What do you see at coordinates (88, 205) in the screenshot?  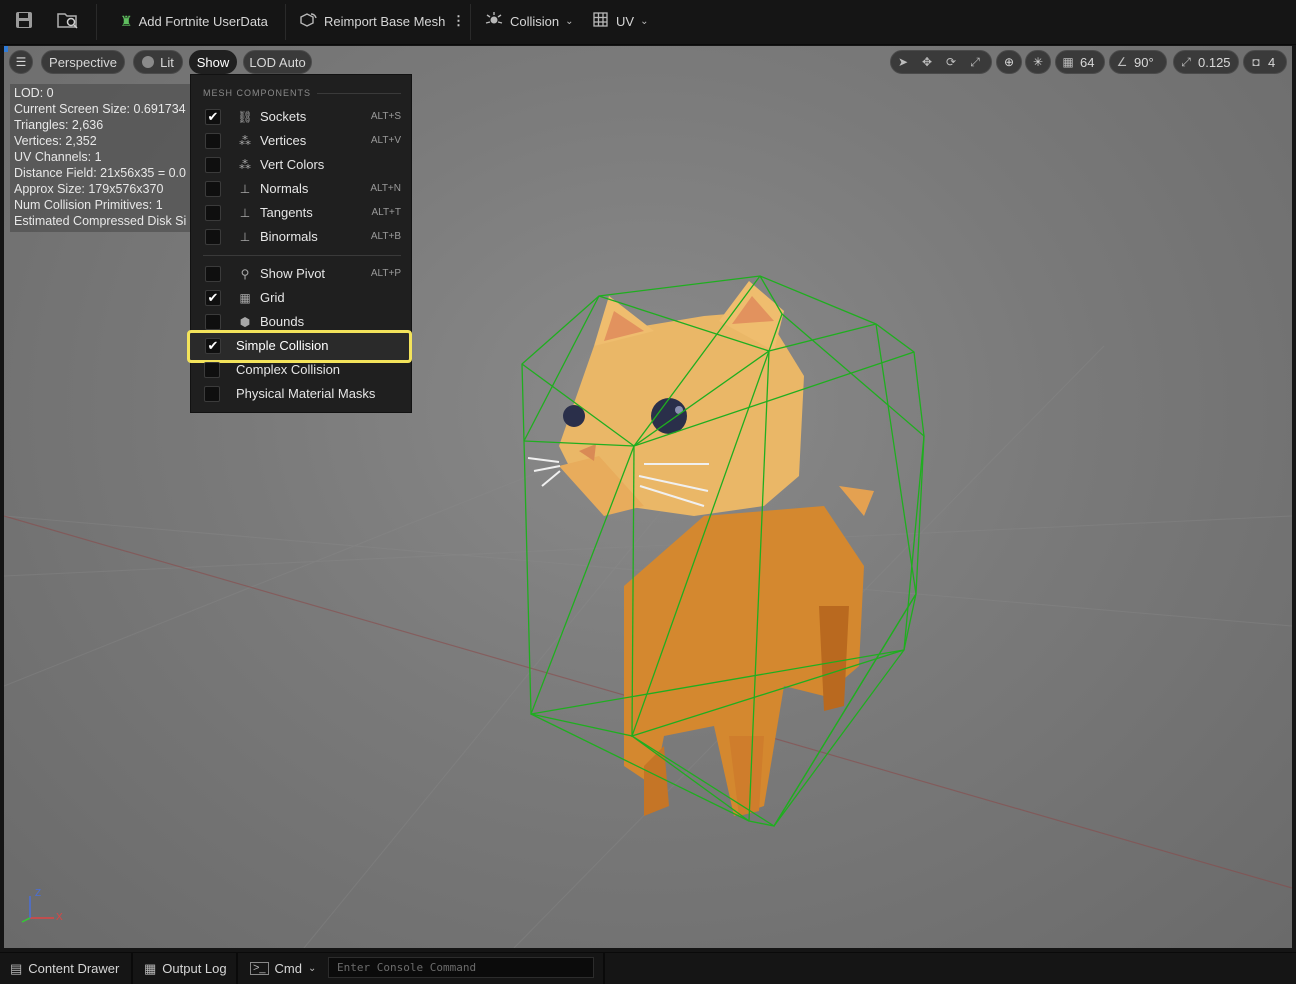 I see `stat-line: Num Collision Primitives: 1` at bounding box center [88, 205].